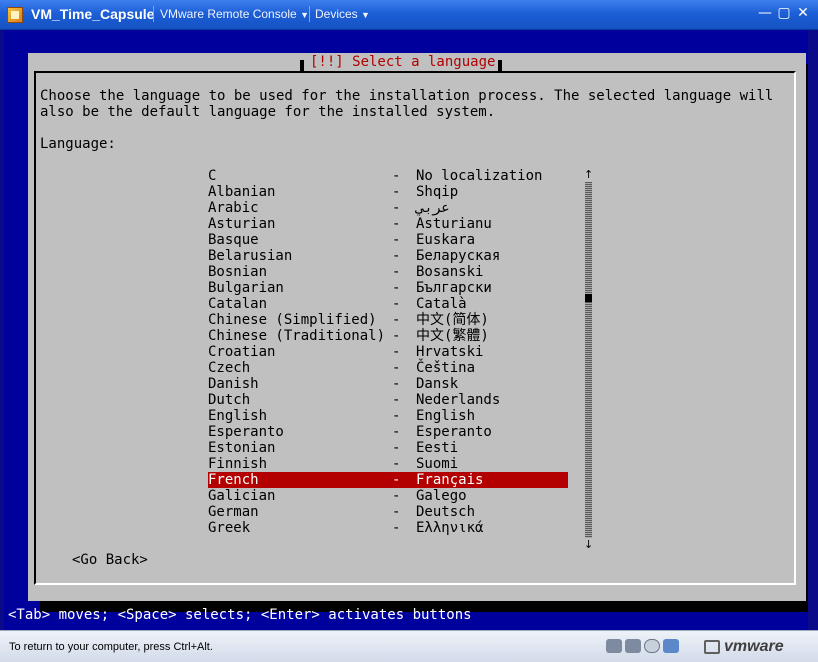  What do you see at coordinates (588, 545) in the screenshot?
I see `scroll-down-arrow-icon: ↓` at bounding box center [588, 545].